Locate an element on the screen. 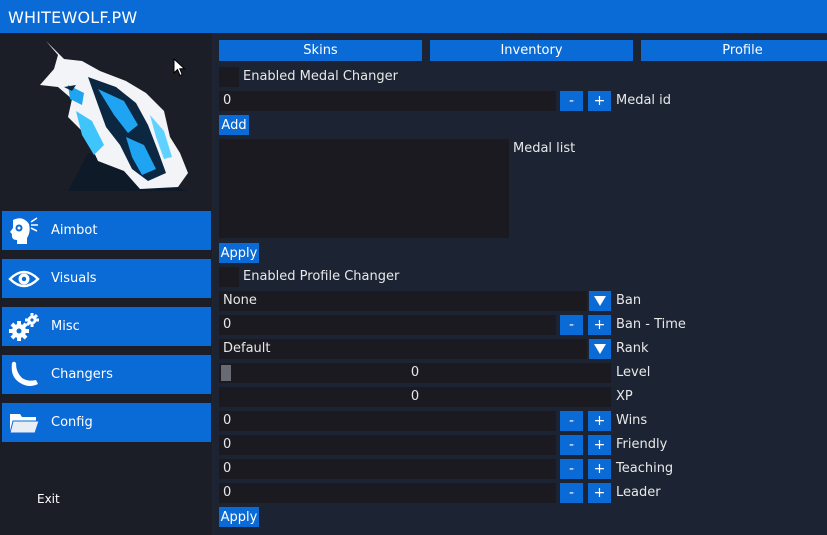 The image size is (827, 535). rank-select: Default is located at coordinates (403, 349).